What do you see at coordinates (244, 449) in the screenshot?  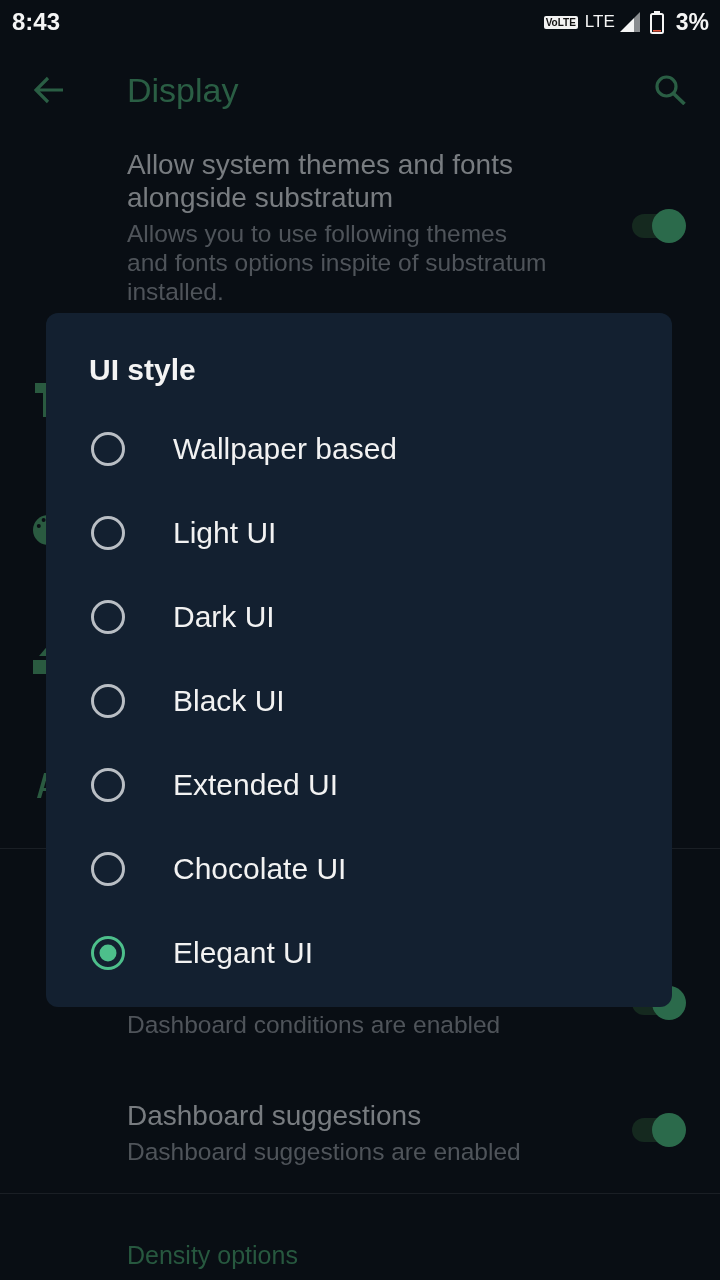 I see `radio-option: Wallpaper based` at bounding box center [244, 449].